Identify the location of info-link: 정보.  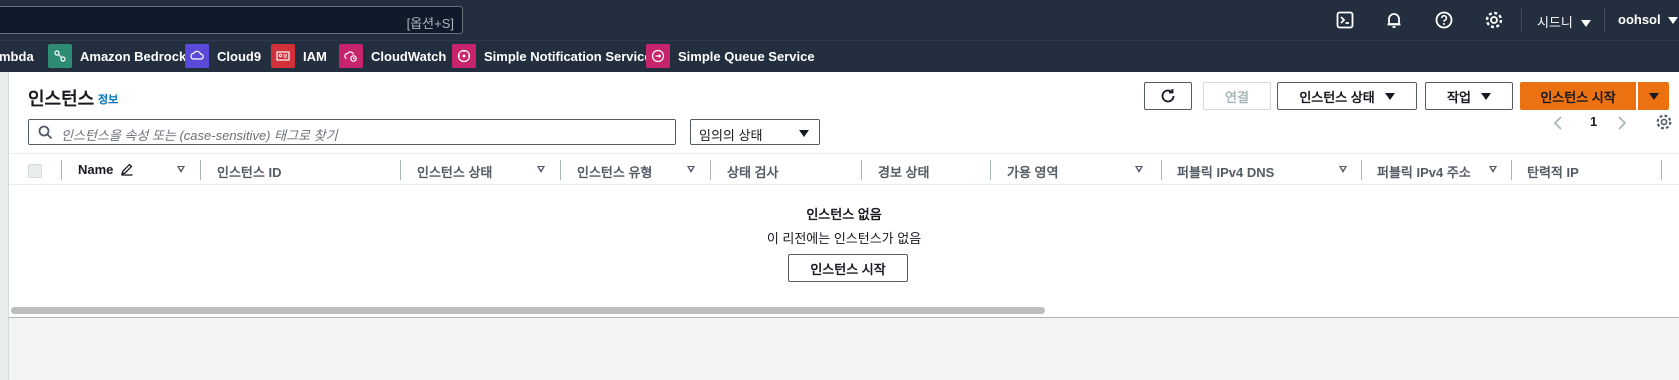
(108, 99).